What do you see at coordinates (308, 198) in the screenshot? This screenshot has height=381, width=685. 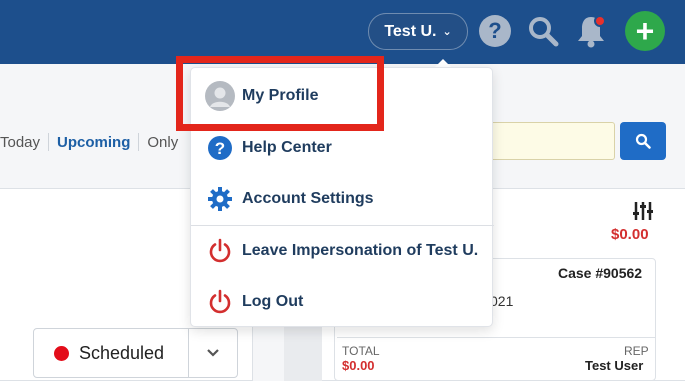 I see `menu-item-label: Account Settings` at bounding box center [308, 198].